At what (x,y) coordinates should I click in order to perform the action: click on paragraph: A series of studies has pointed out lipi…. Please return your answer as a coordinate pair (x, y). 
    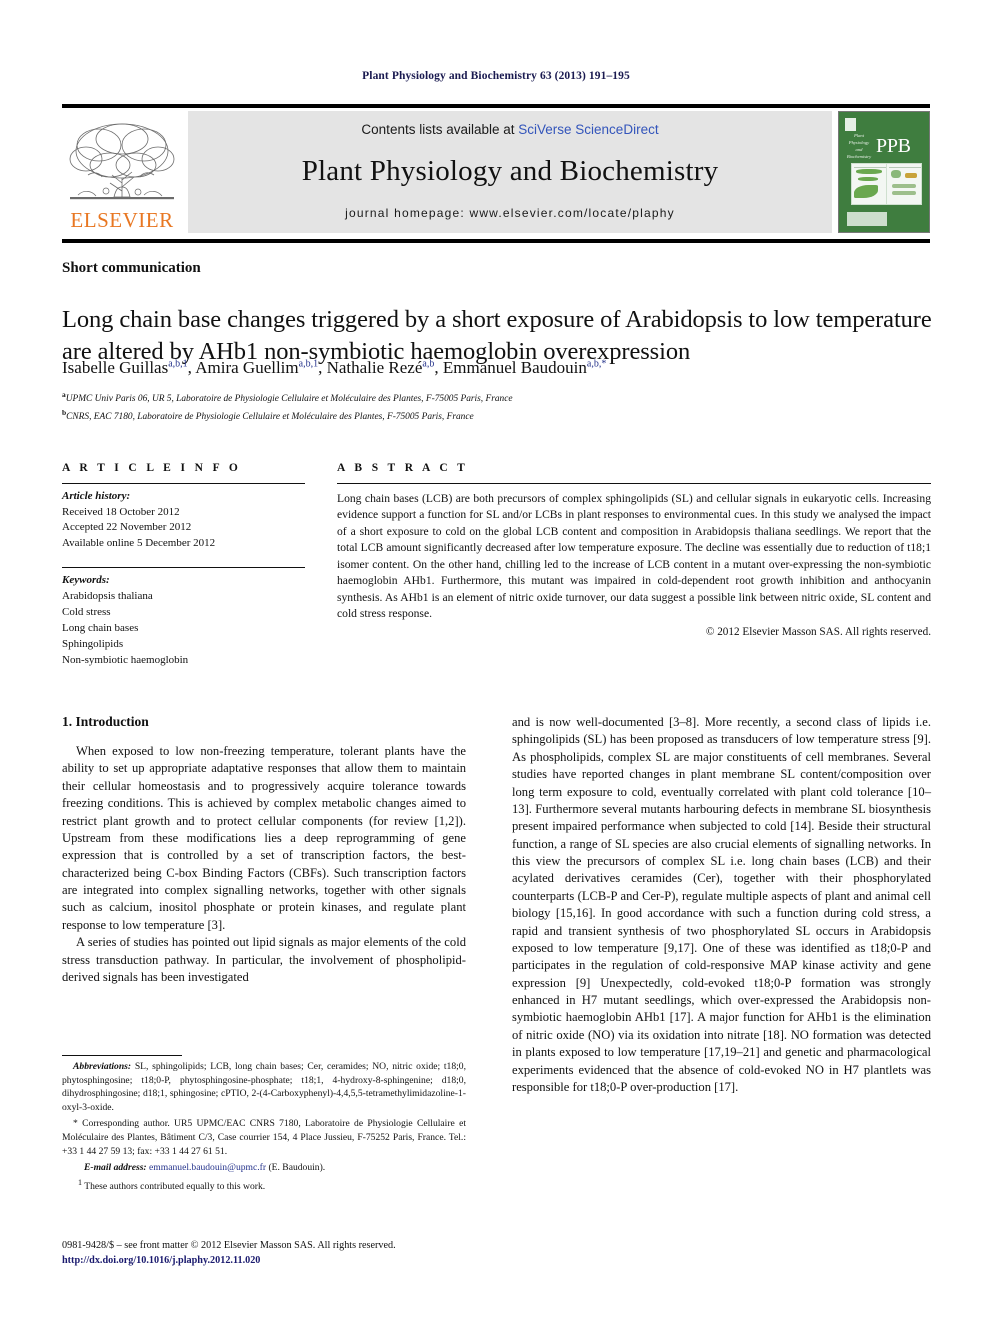
    Looking at the image, I should click on (264, 959).